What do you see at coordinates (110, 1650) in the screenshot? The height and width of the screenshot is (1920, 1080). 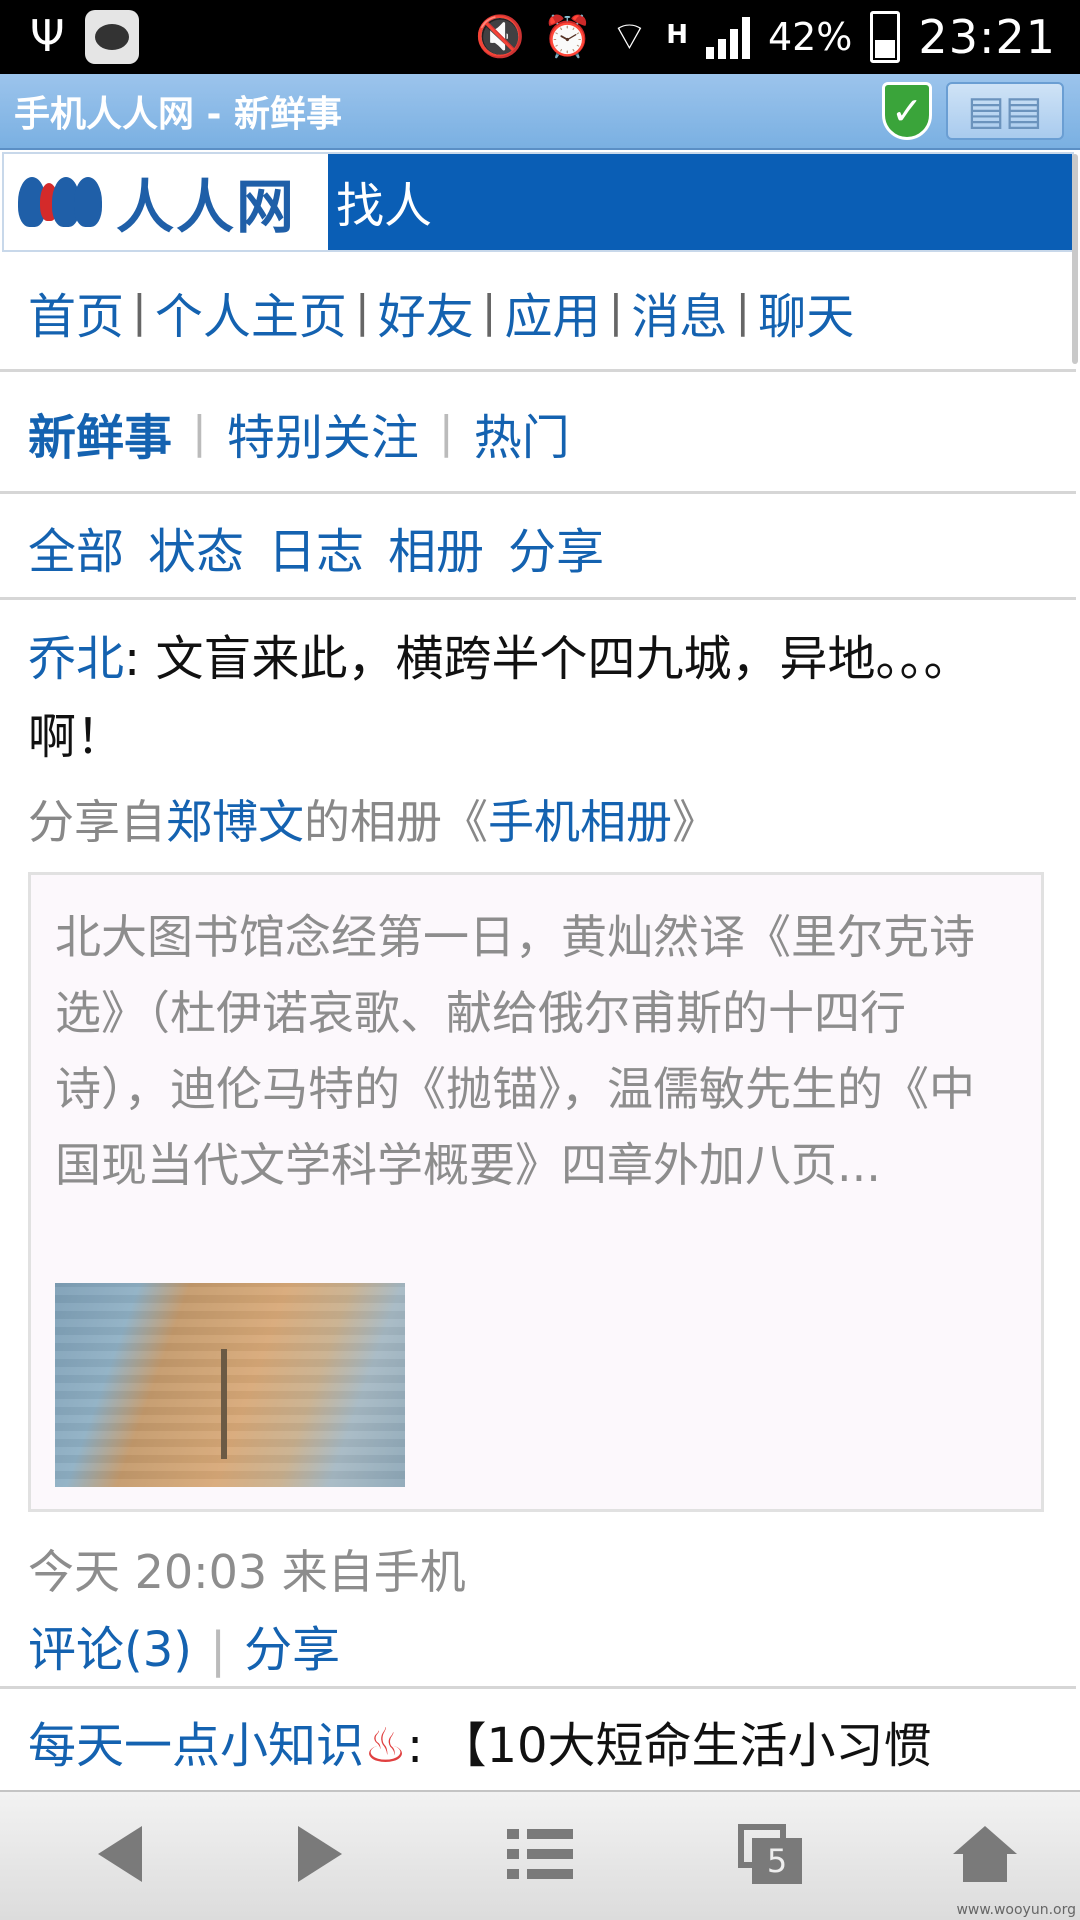 I see `comment-link: 评论(3)` at bounding box center [110, 1650].